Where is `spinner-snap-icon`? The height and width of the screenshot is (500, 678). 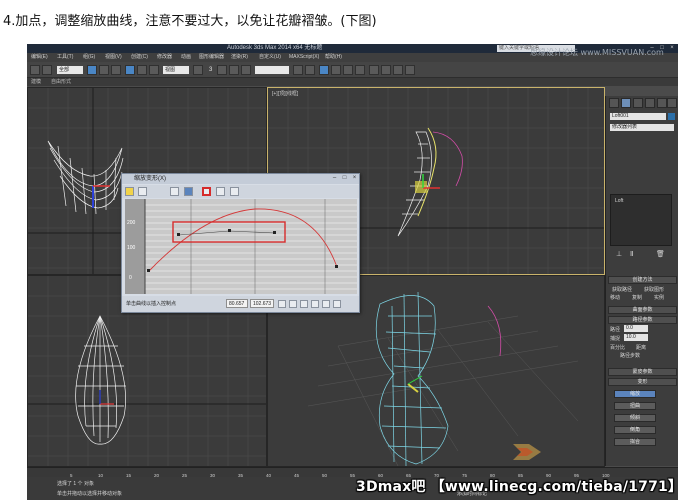 spinner-snap-icon is located at coordinates (246, 70).